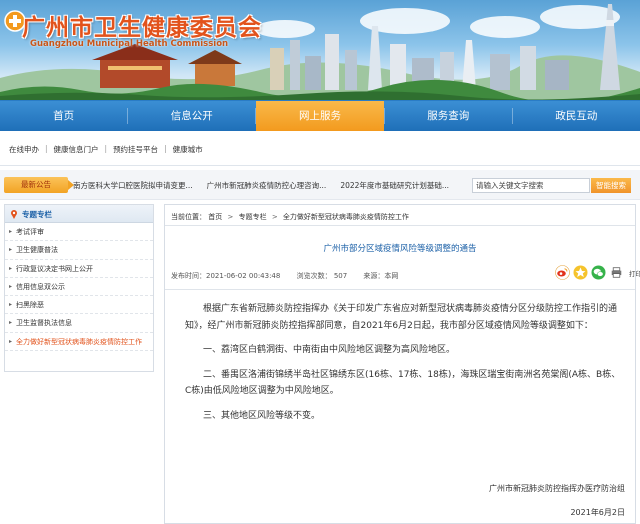 This screenshot has height=524, width=640. I want to click on breadcrumb-label: 当前位置：, so click(188, 217).